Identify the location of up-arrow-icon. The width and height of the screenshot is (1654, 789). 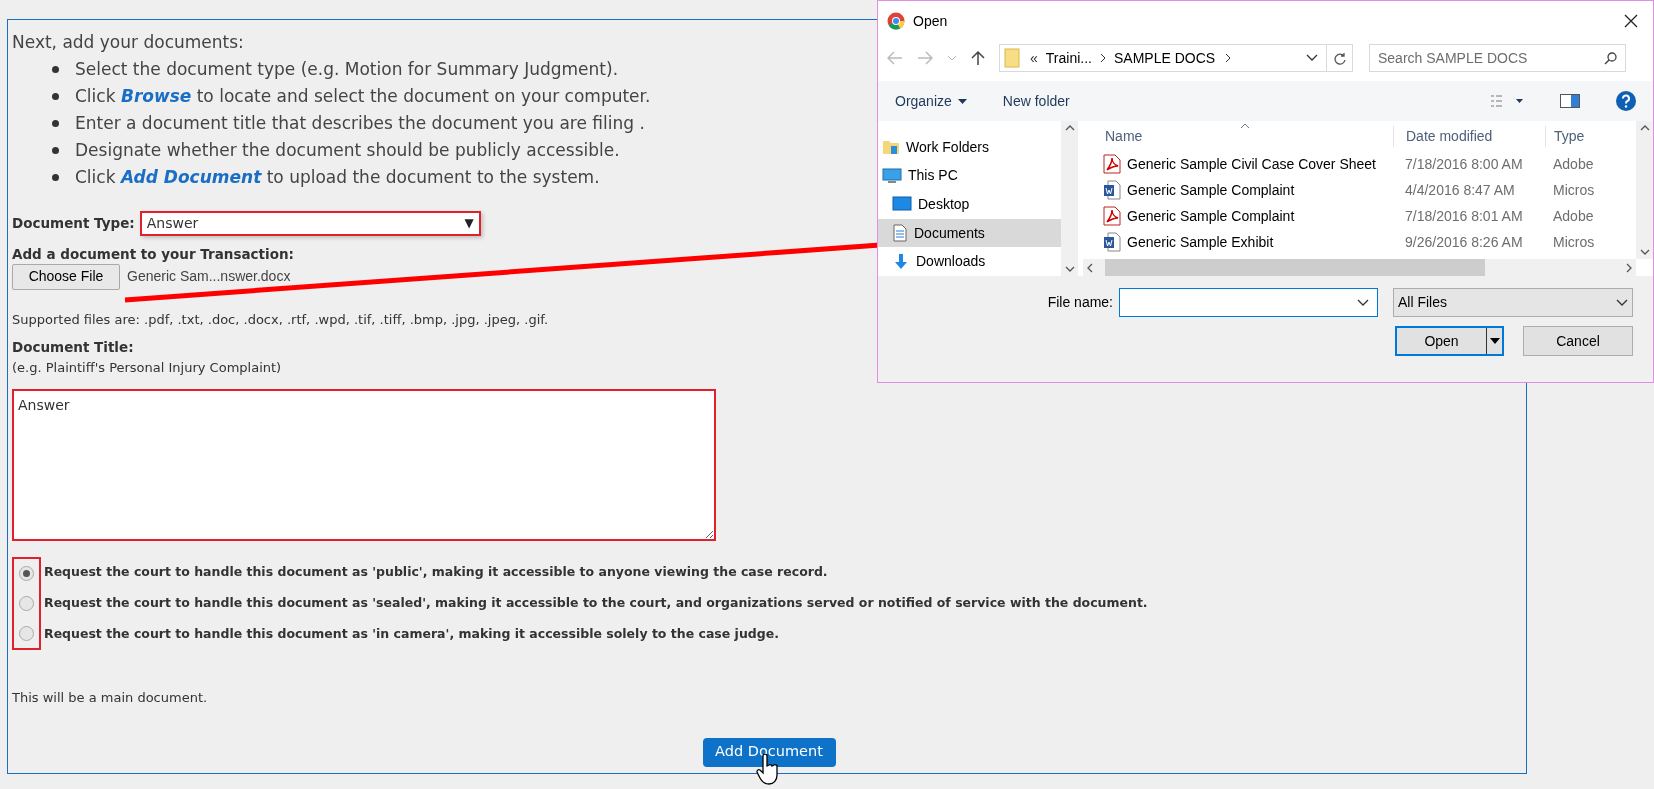
(978, 58).